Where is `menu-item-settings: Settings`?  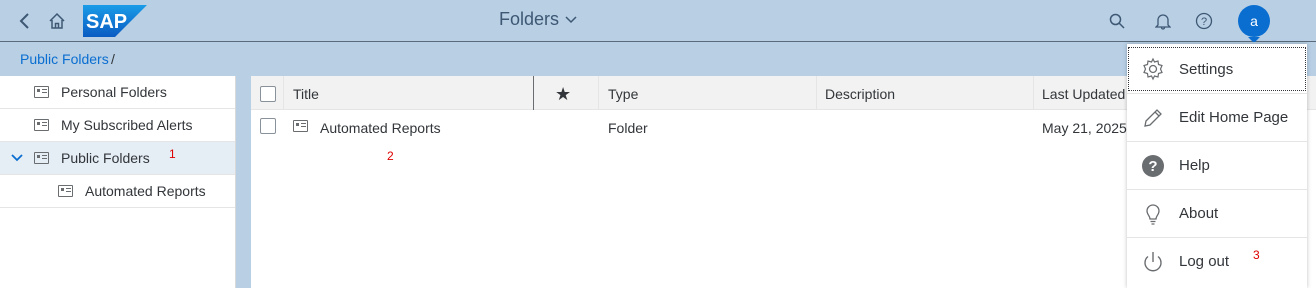 menu-item-settings: Settings is located at coordinates (1217, 69).